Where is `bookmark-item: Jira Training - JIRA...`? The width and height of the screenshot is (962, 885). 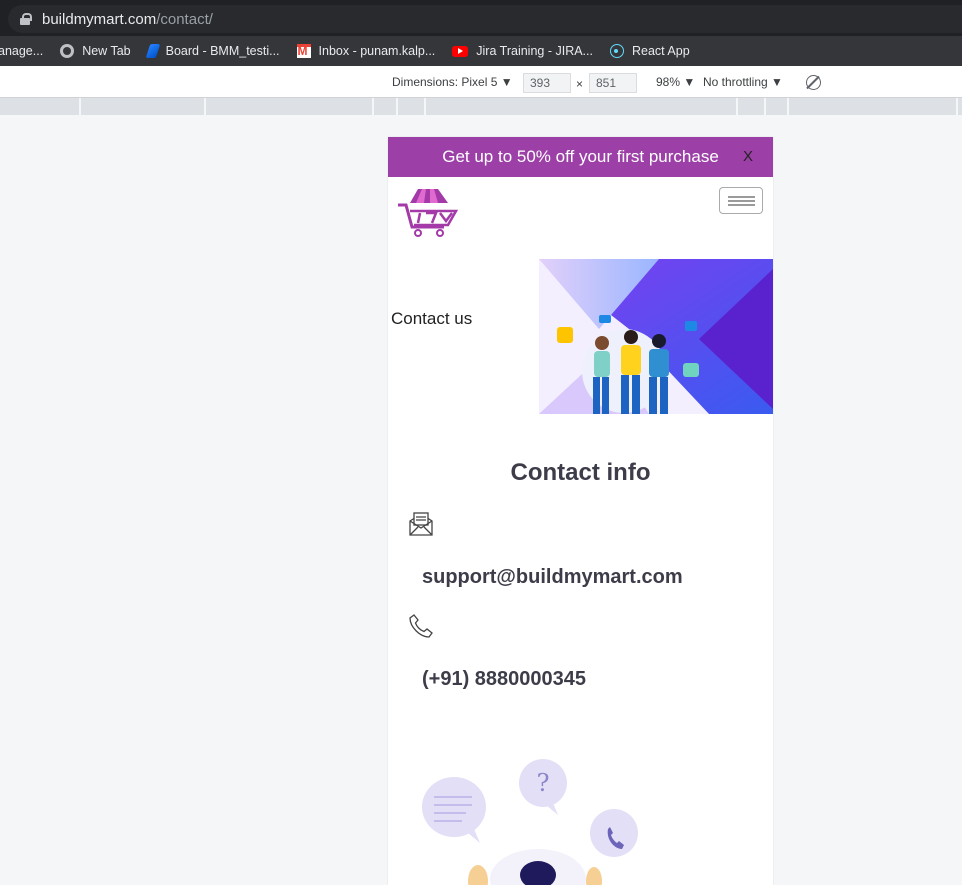
bookmark-item: Jira Training - JIRA... is located at coordinates (522, 51).